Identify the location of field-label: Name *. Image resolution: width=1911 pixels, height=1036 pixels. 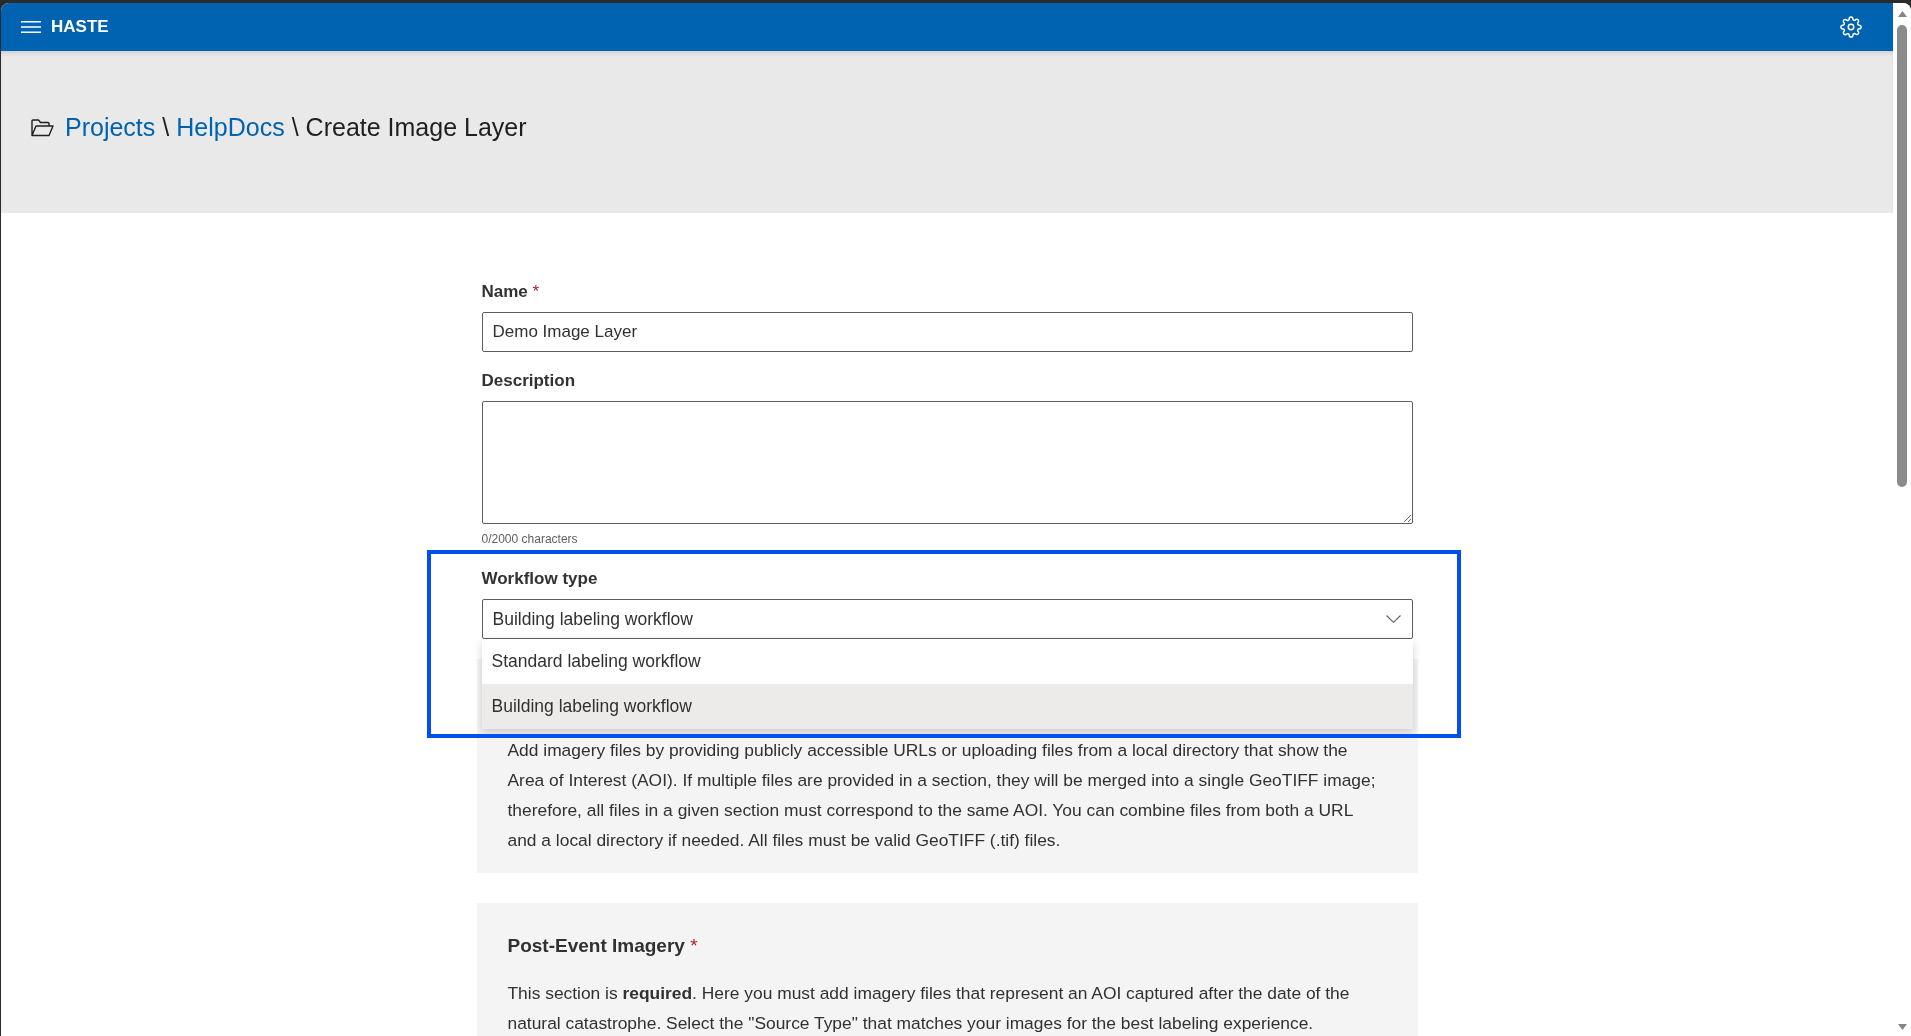
(511, 292).